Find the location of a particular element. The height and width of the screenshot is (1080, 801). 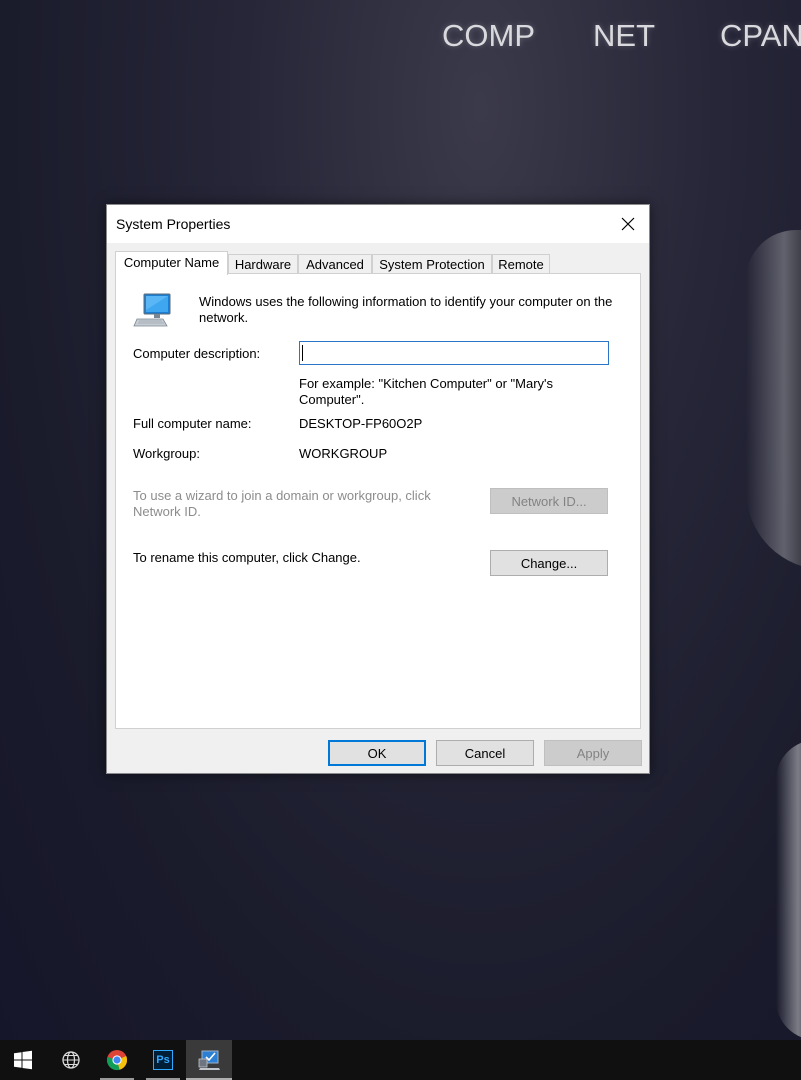

full-computer-name-label: Full computer name: is located at coordinates (192, 423).